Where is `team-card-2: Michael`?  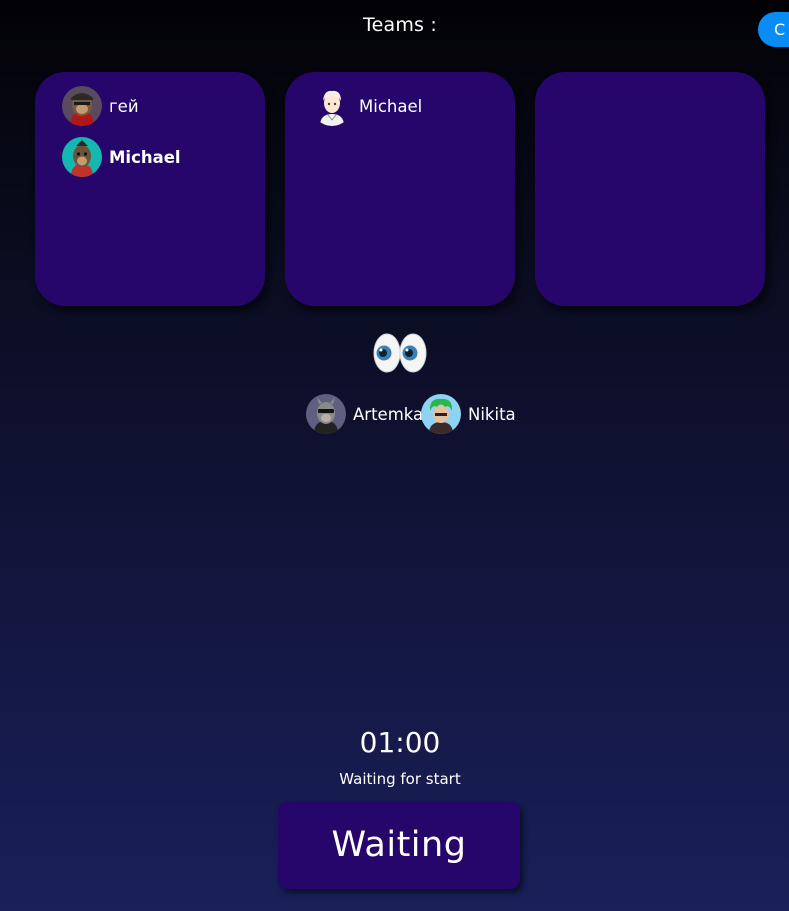 team-card-2: Michael is located at coordinates (400, 189).